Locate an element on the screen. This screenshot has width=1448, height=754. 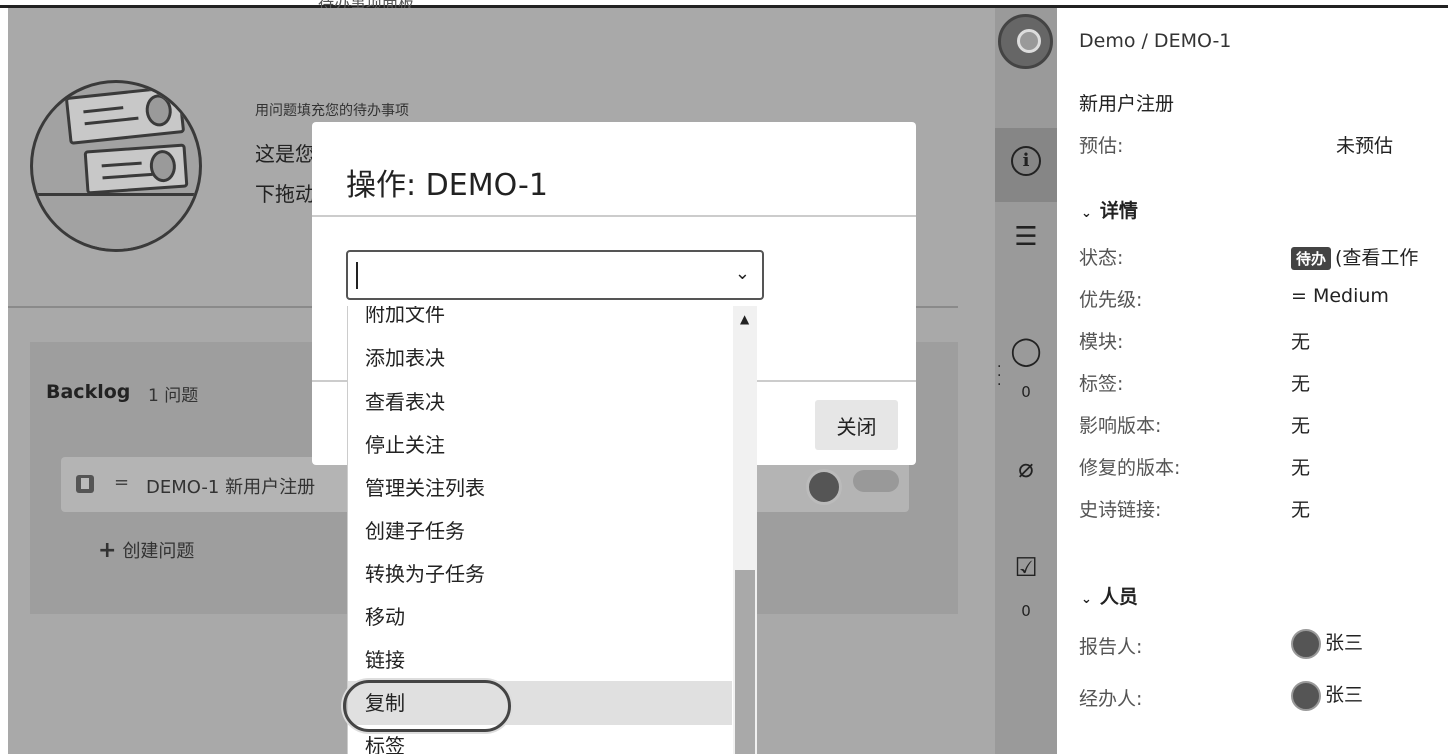
affects-version-value: 无 is located at coordinates (1300, 424).